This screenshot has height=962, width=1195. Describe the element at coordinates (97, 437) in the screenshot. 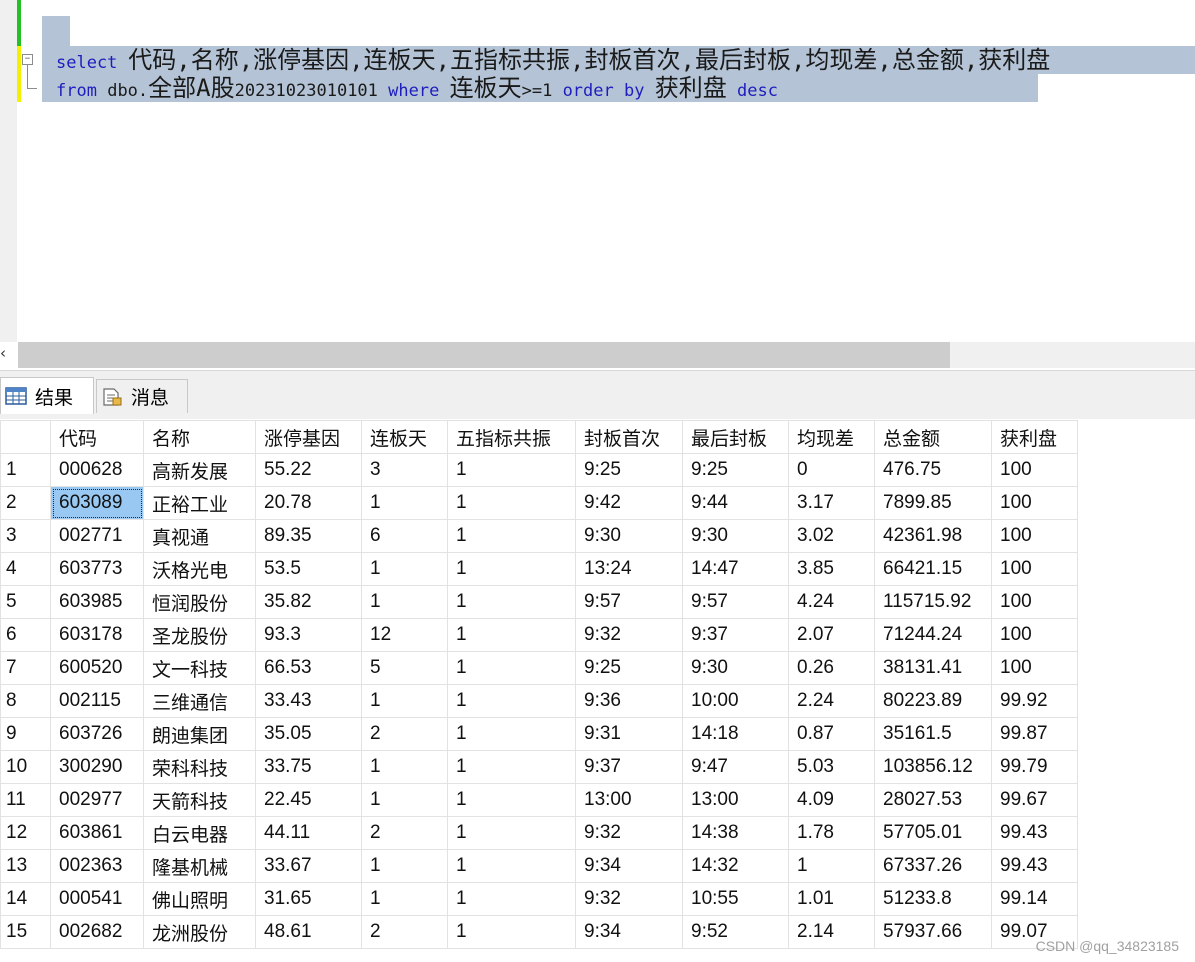

I see `column-header: 代码` at that location.